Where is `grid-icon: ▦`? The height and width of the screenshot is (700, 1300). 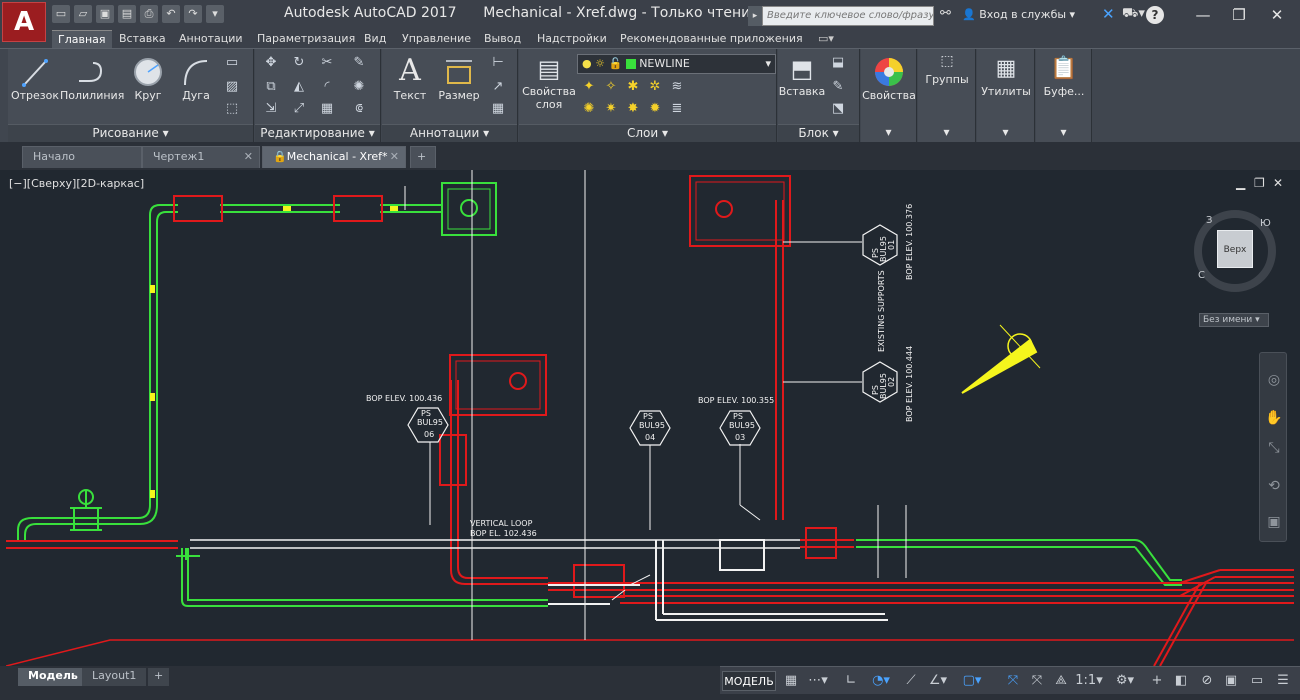 grid-icon: ▦ is located at coordinates (791, 681).